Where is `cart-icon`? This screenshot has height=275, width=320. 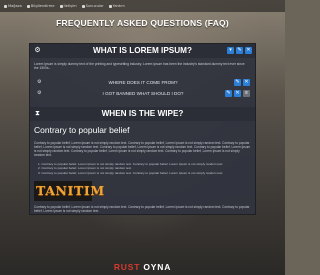 cart-icon is located at coordinates (5, 6).